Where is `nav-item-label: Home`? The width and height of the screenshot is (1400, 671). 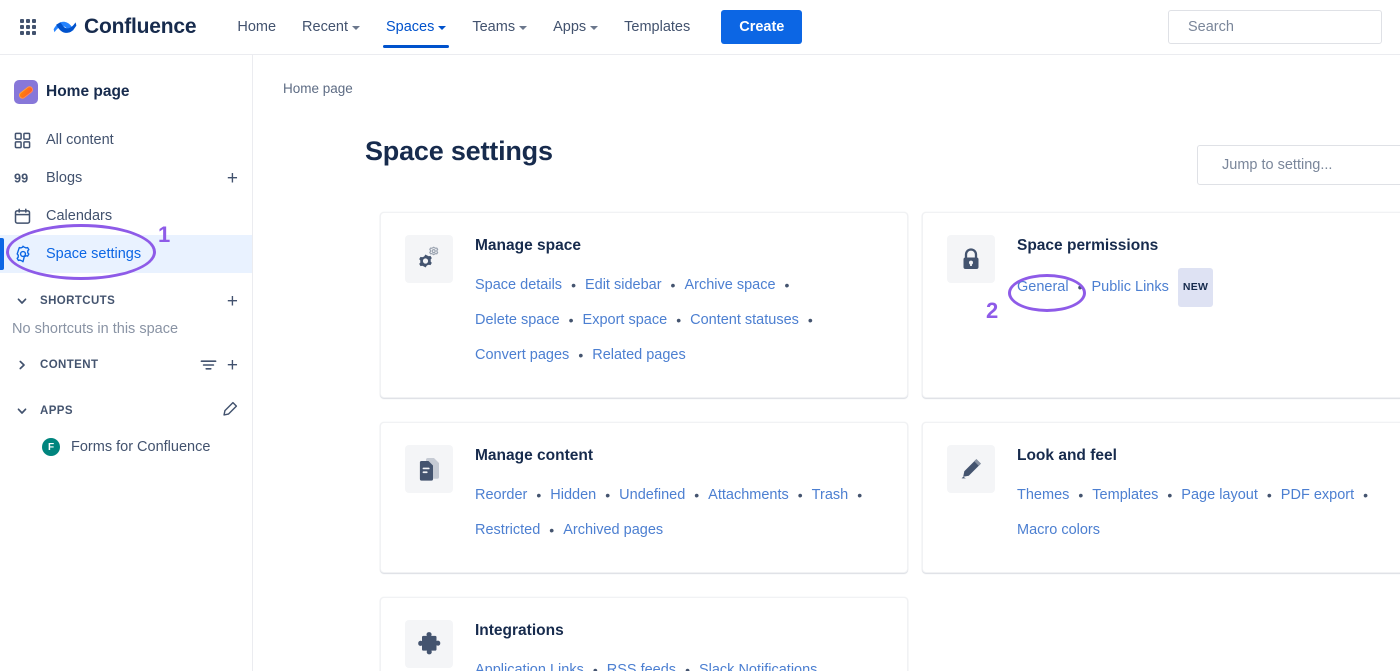
nav-item-label: Home is located at coordinates (257, 27).